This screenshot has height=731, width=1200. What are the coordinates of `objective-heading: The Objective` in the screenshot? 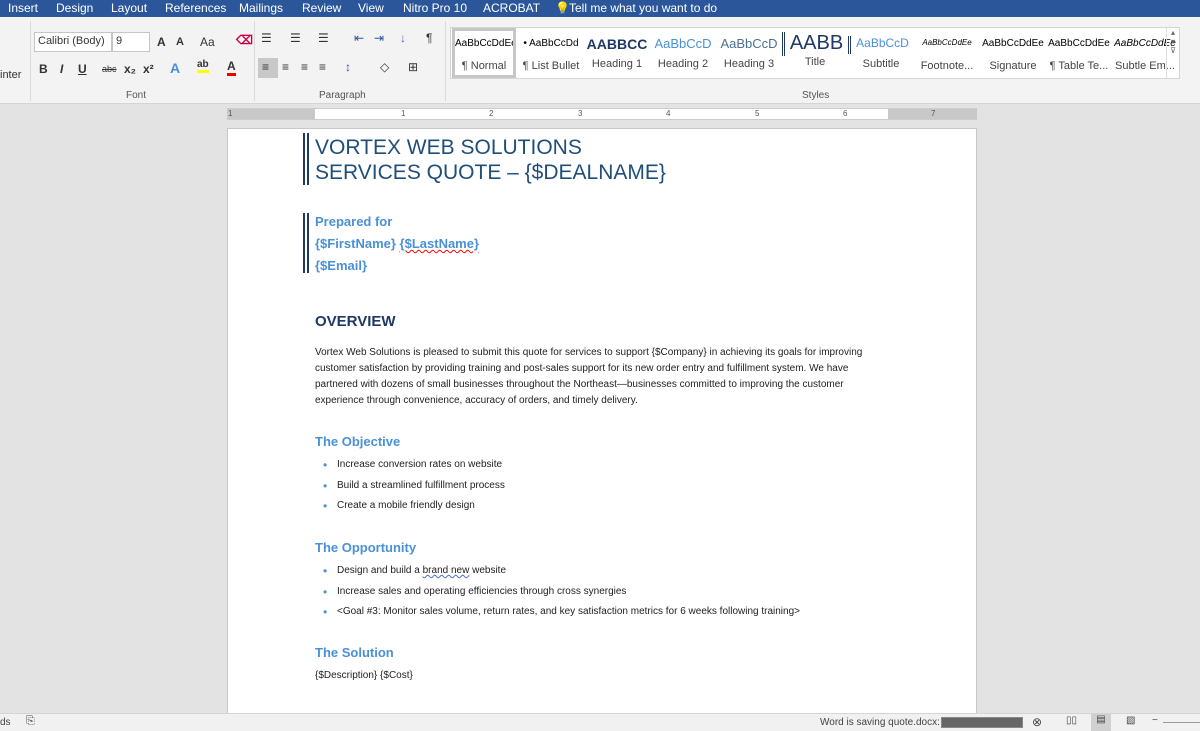 It's located at (358, 441).